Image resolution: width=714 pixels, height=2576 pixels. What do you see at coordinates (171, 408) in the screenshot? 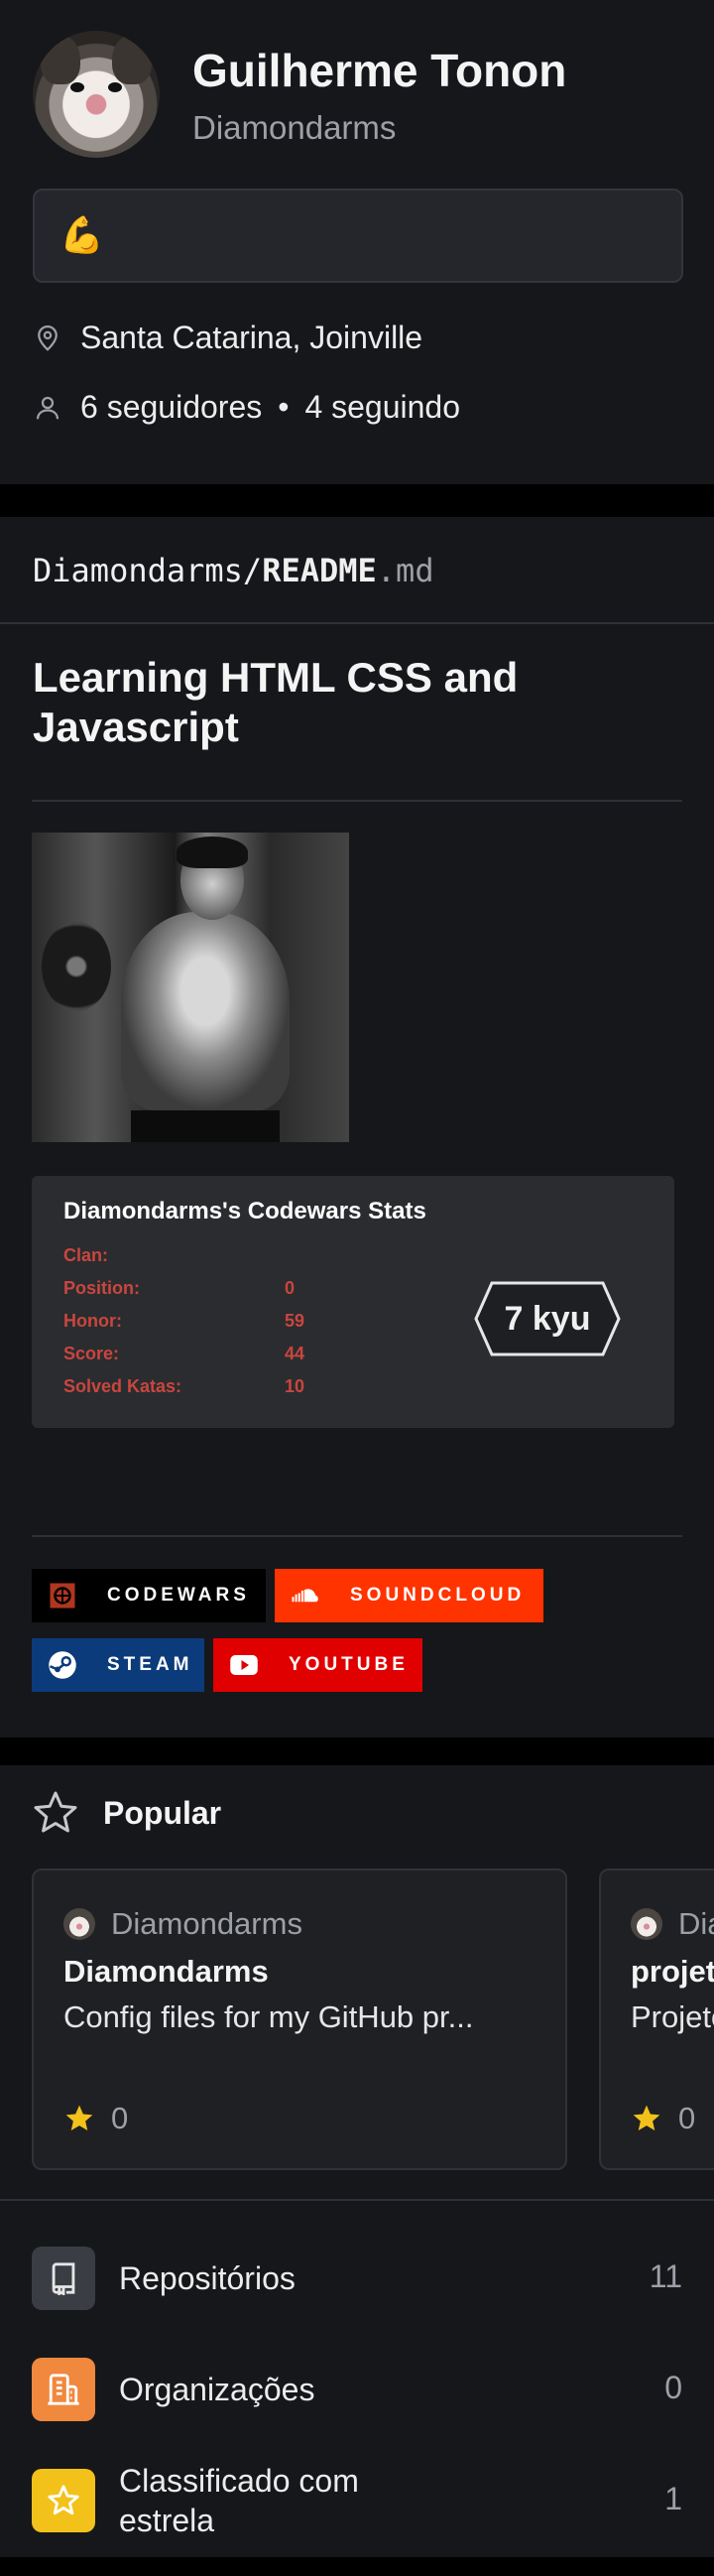
I see `followers-link: 6 seguidores` at bounding box center [171, 408].